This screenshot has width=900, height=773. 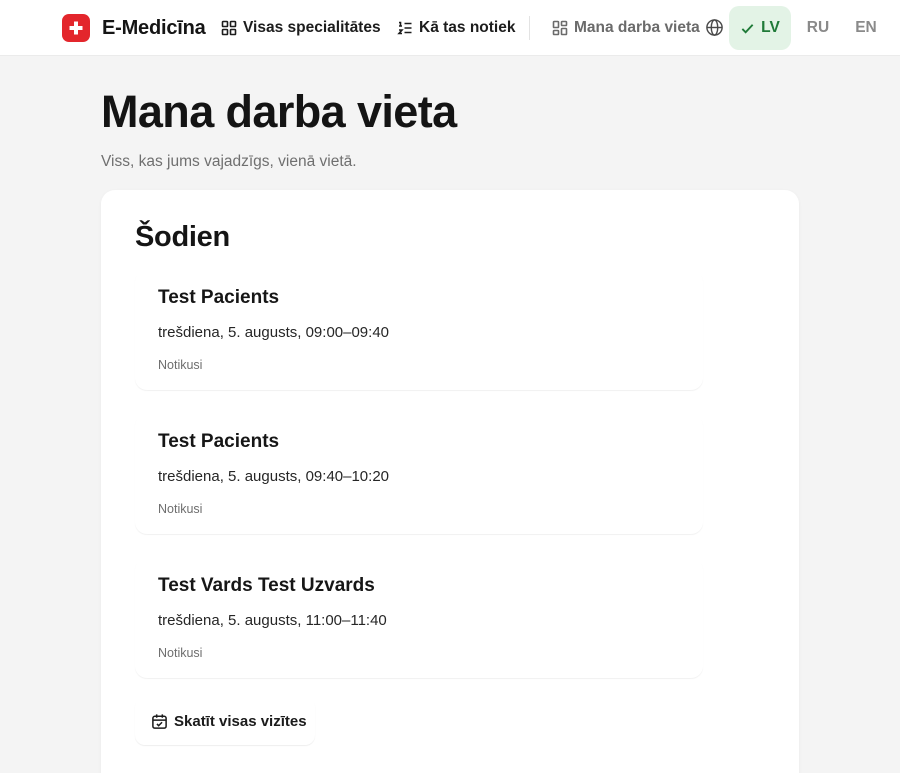 I want to click on today-section-title: Šodien, so click(x=182, y=237).